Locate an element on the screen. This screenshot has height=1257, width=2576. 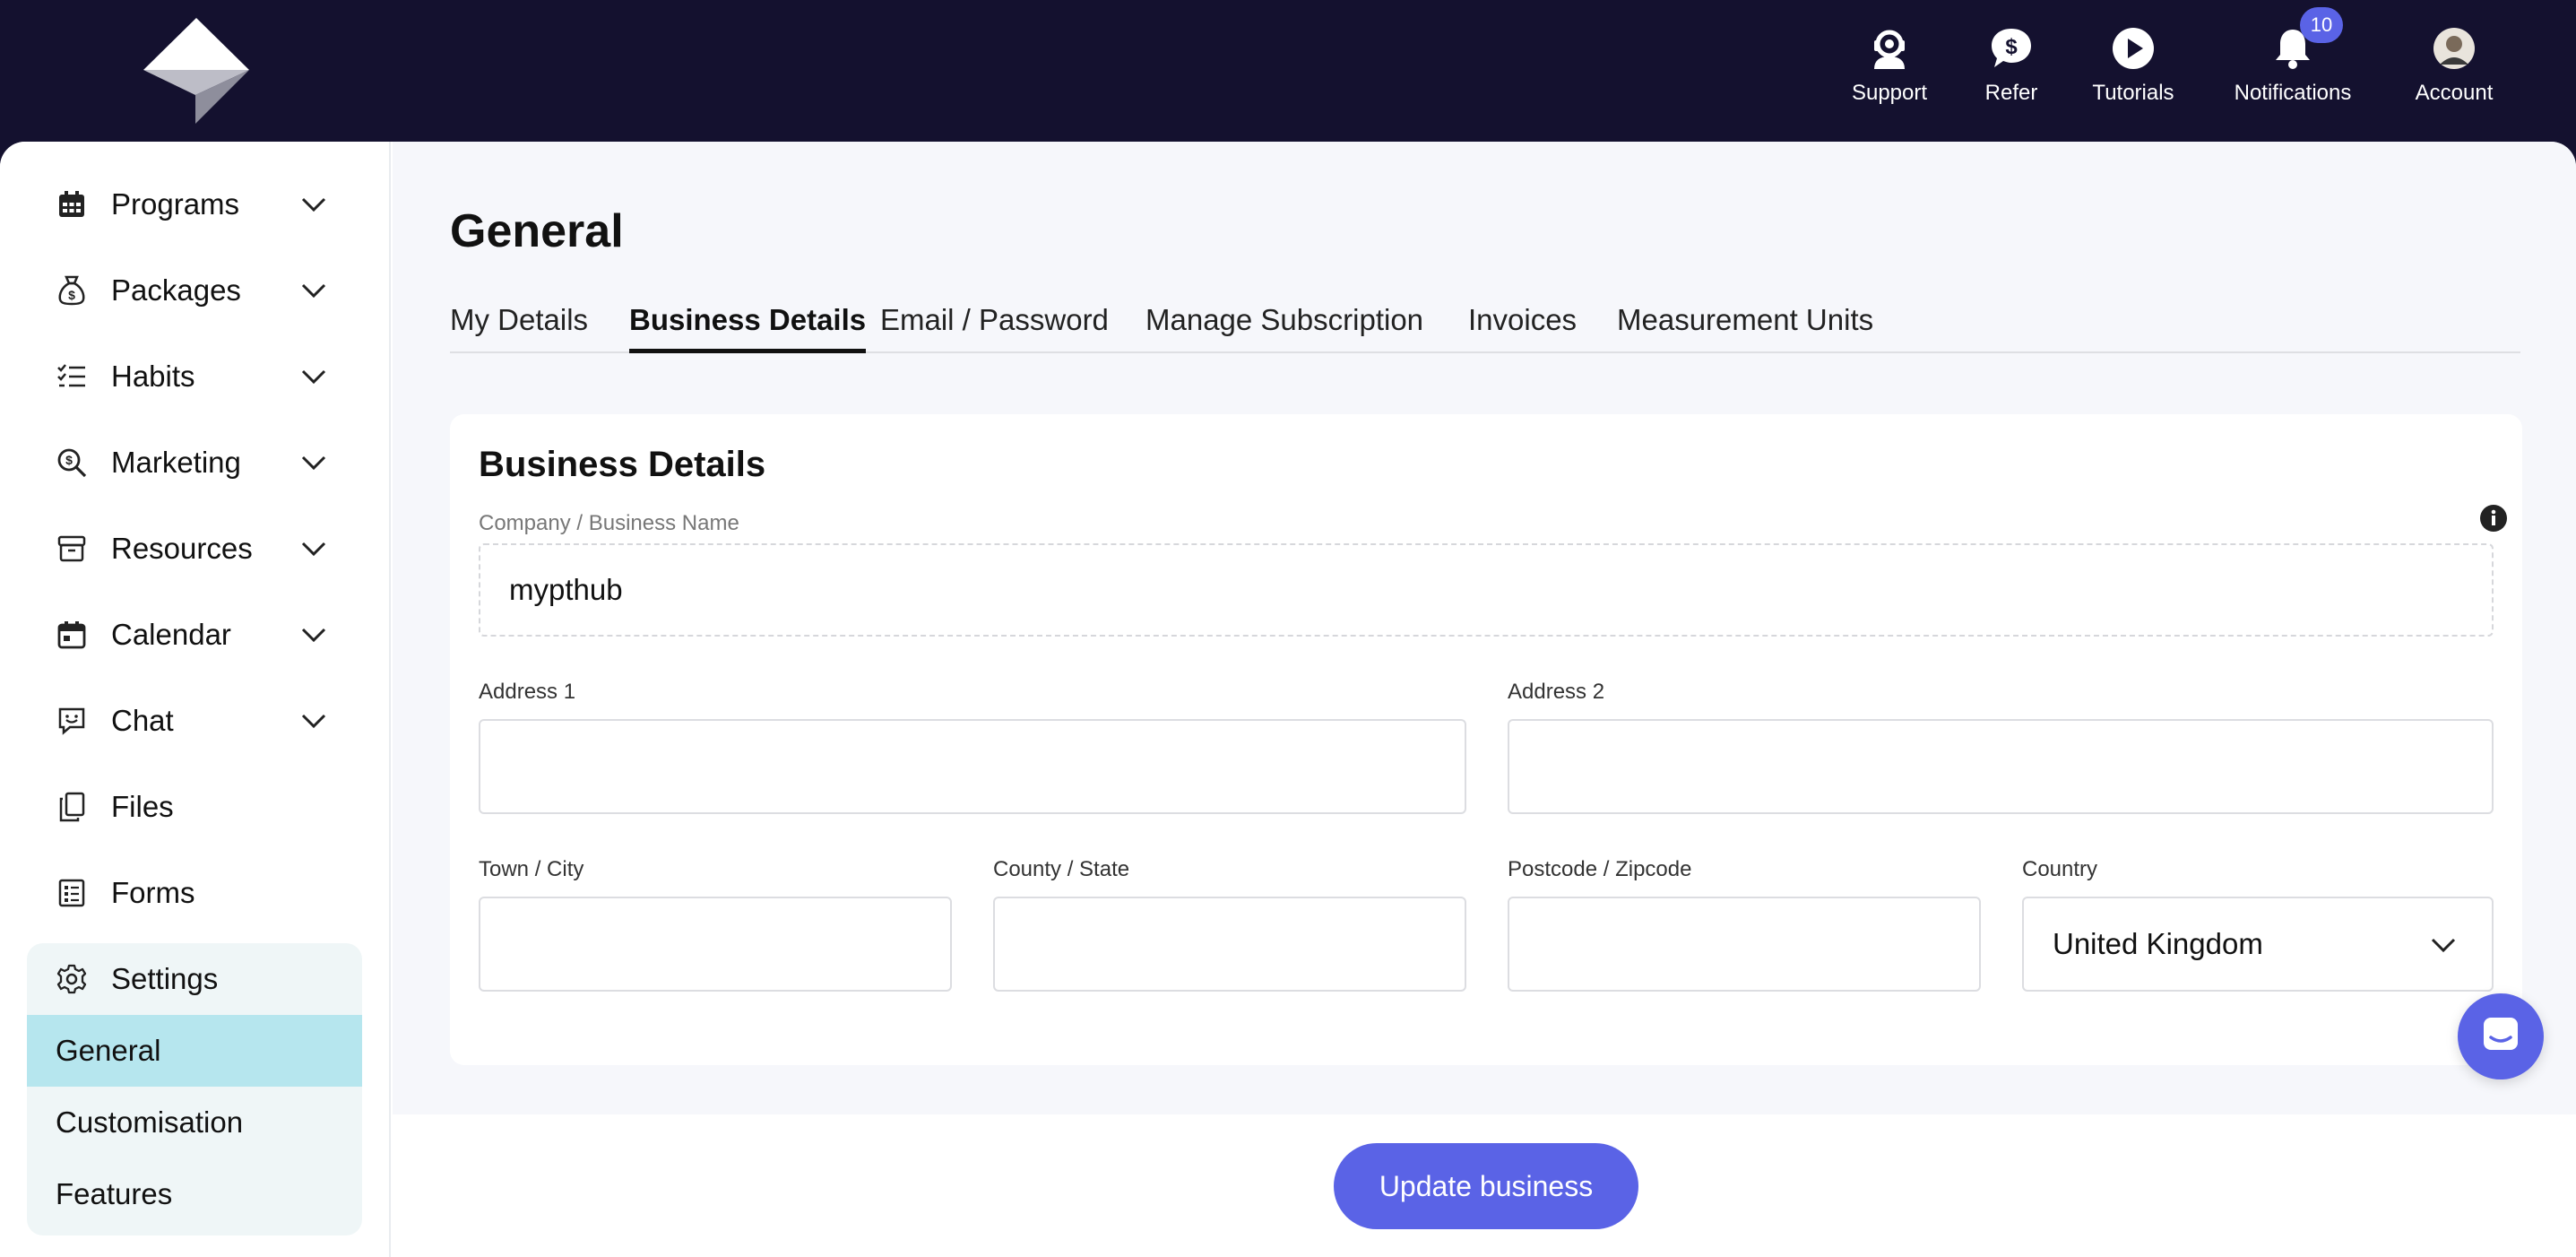
tab-measurement-units: Measurement Units is located at coordinates (1745, 328).